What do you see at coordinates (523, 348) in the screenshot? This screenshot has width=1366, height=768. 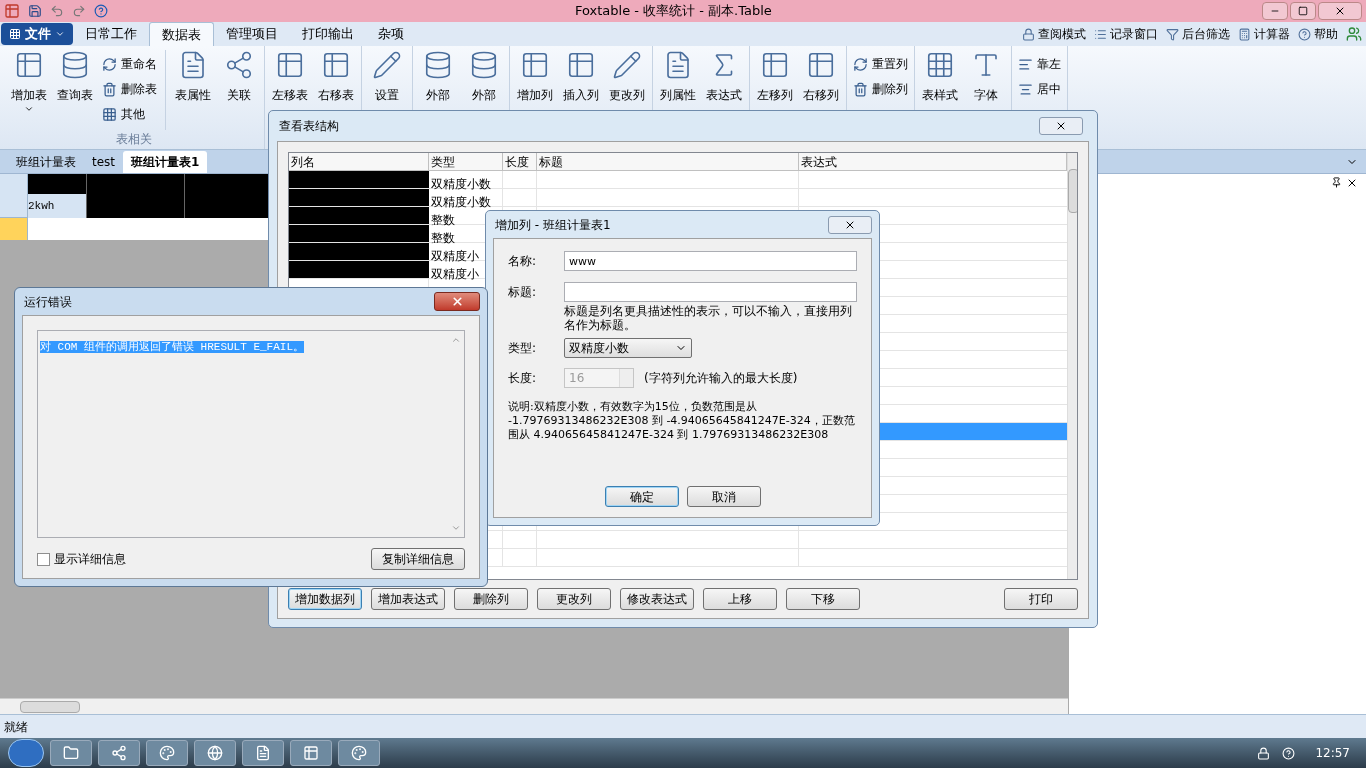 I see `field-label: 类型:` at bounding box center [523, 348].